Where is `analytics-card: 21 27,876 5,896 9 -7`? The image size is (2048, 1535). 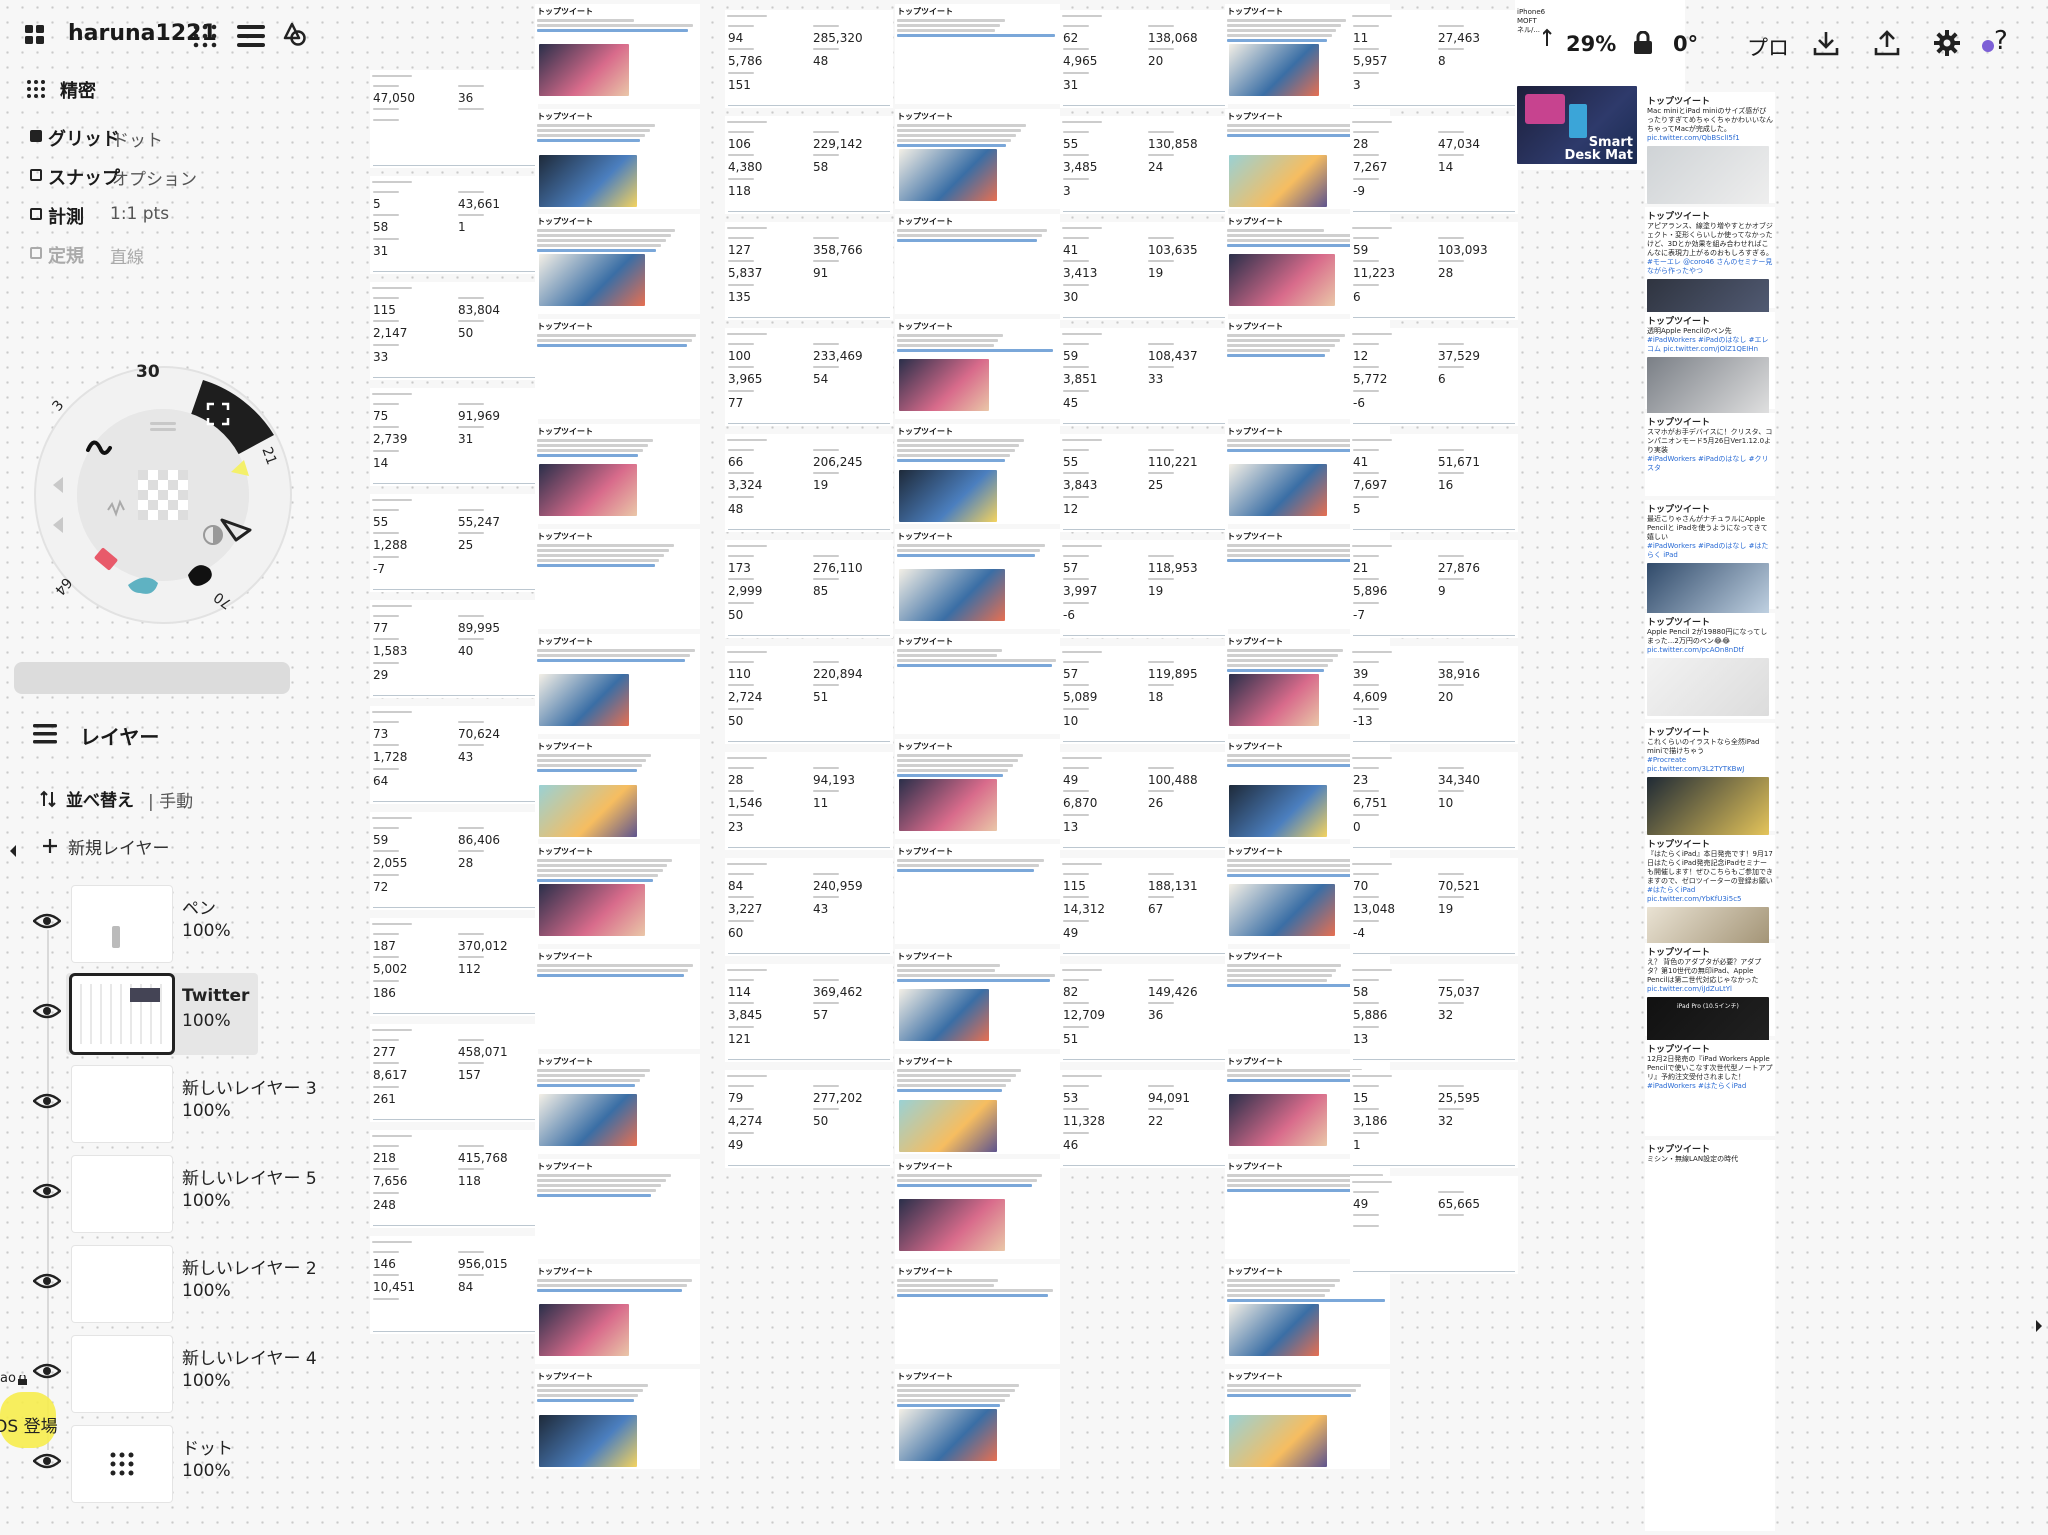 analytics-card: 21 27,876 5,896 9 -7 is located at coordinates (1434, 589).